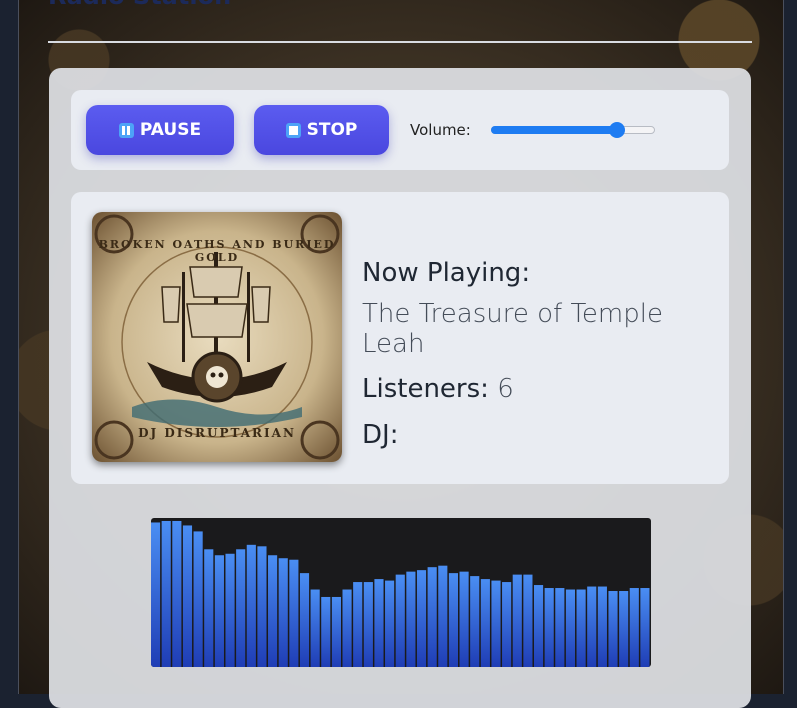  What do you see at coordinates (126, 130) in the screenshot?
I see `pause-icon` at bounding box center [126, 130].